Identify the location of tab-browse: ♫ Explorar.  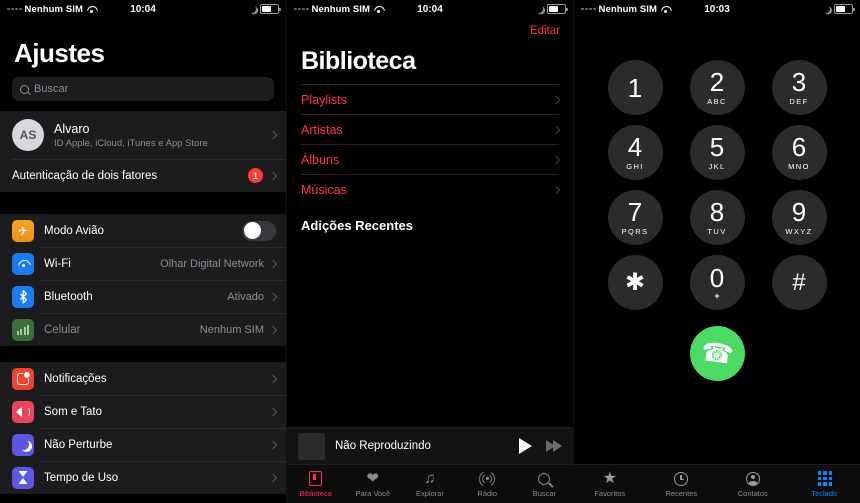
(429, 484).